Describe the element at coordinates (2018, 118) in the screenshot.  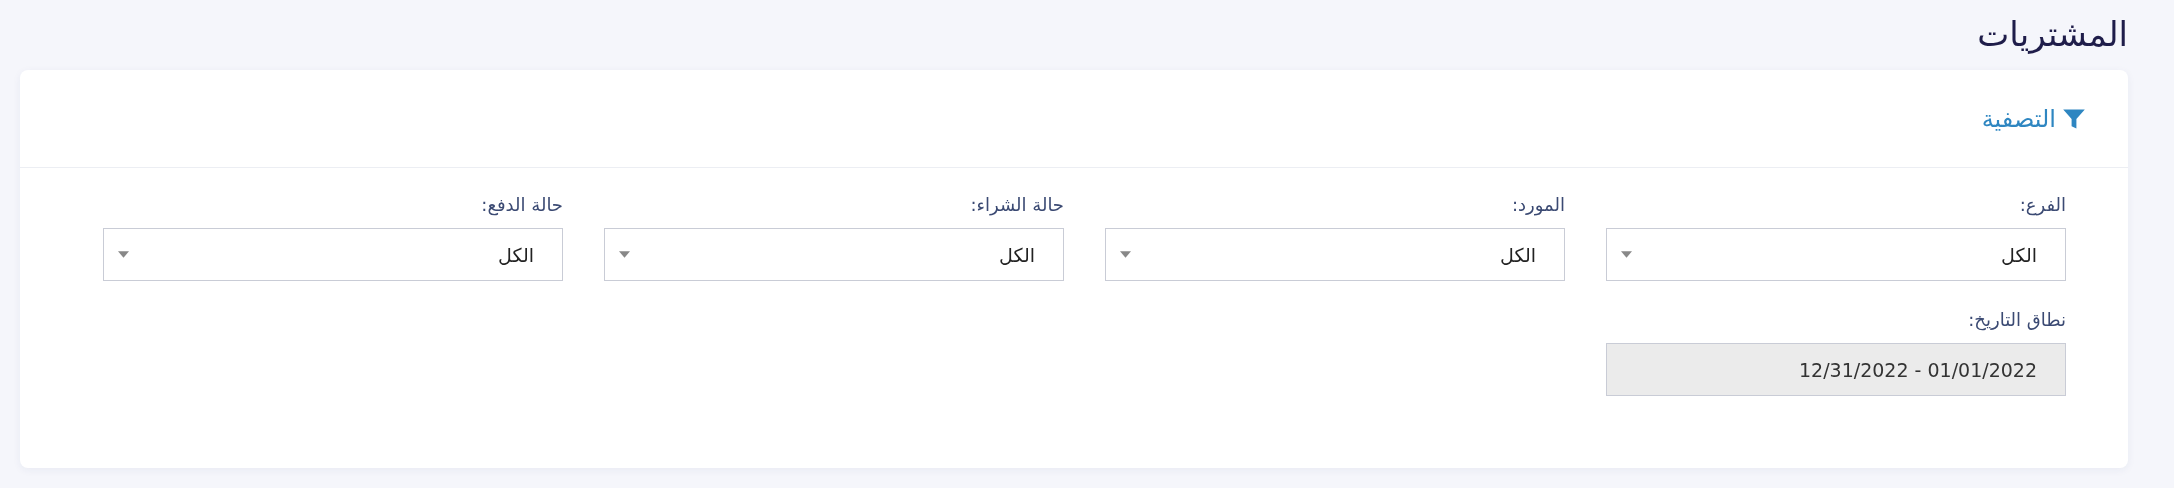
I see `filter-heading: التصفية` at that location.